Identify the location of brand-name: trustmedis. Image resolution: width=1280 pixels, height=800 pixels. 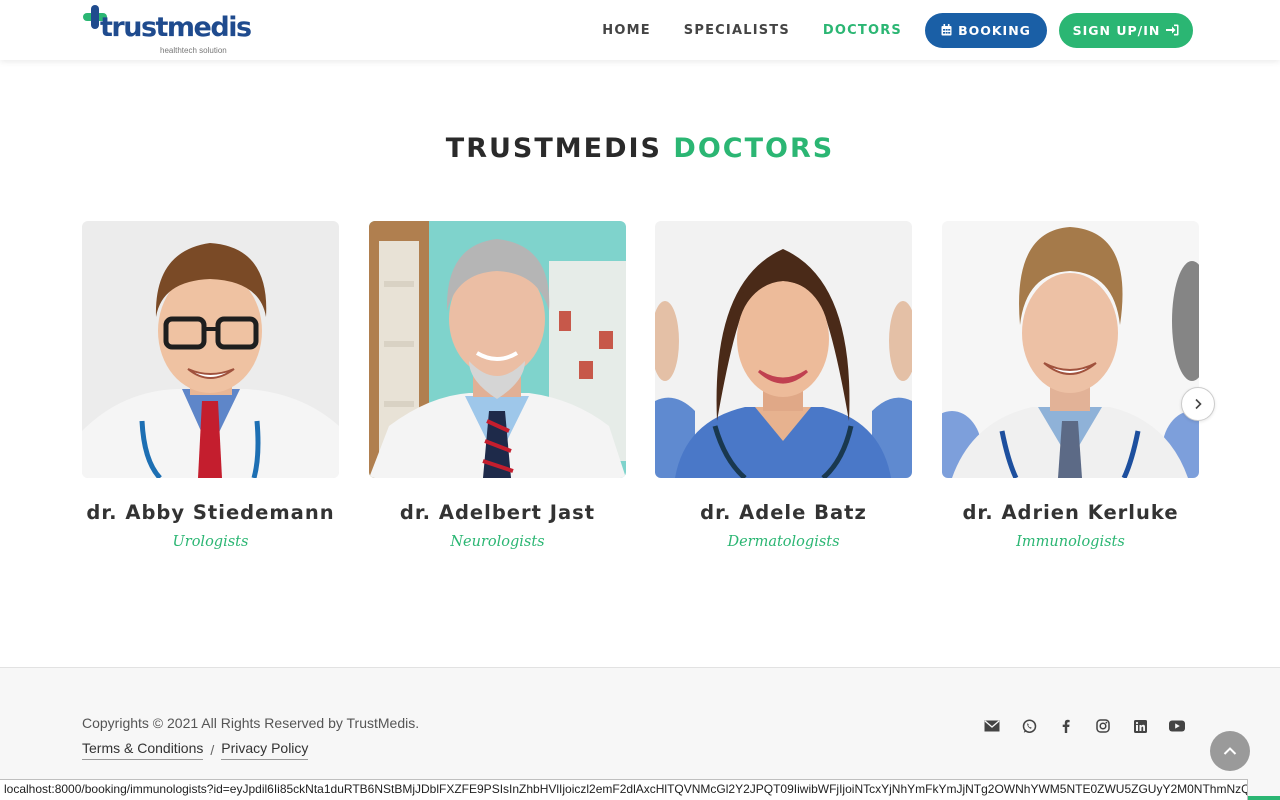
(176, 27).